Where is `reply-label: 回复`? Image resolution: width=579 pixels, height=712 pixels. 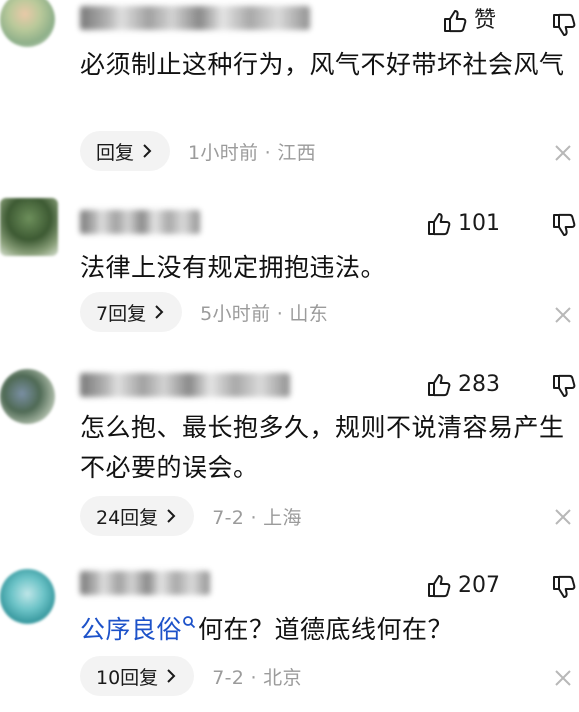
reply-label: 回复 is located at coordinates (115, 152).